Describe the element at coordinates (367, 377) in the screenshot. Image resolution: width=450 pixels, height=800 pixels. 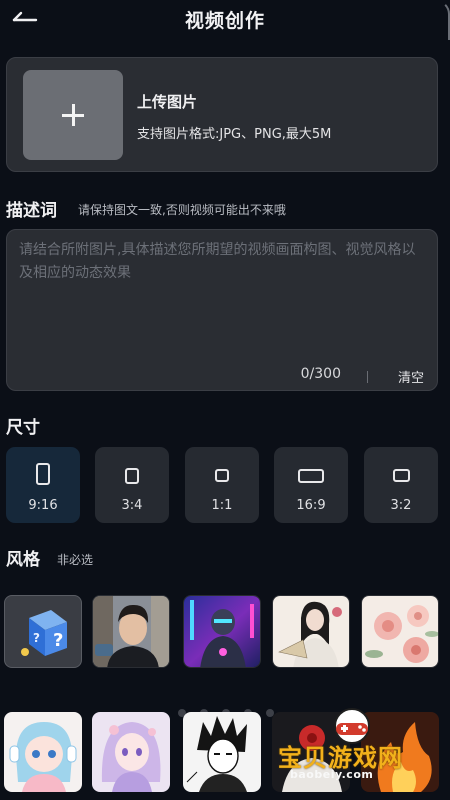
I see `counter-divider` at that location.